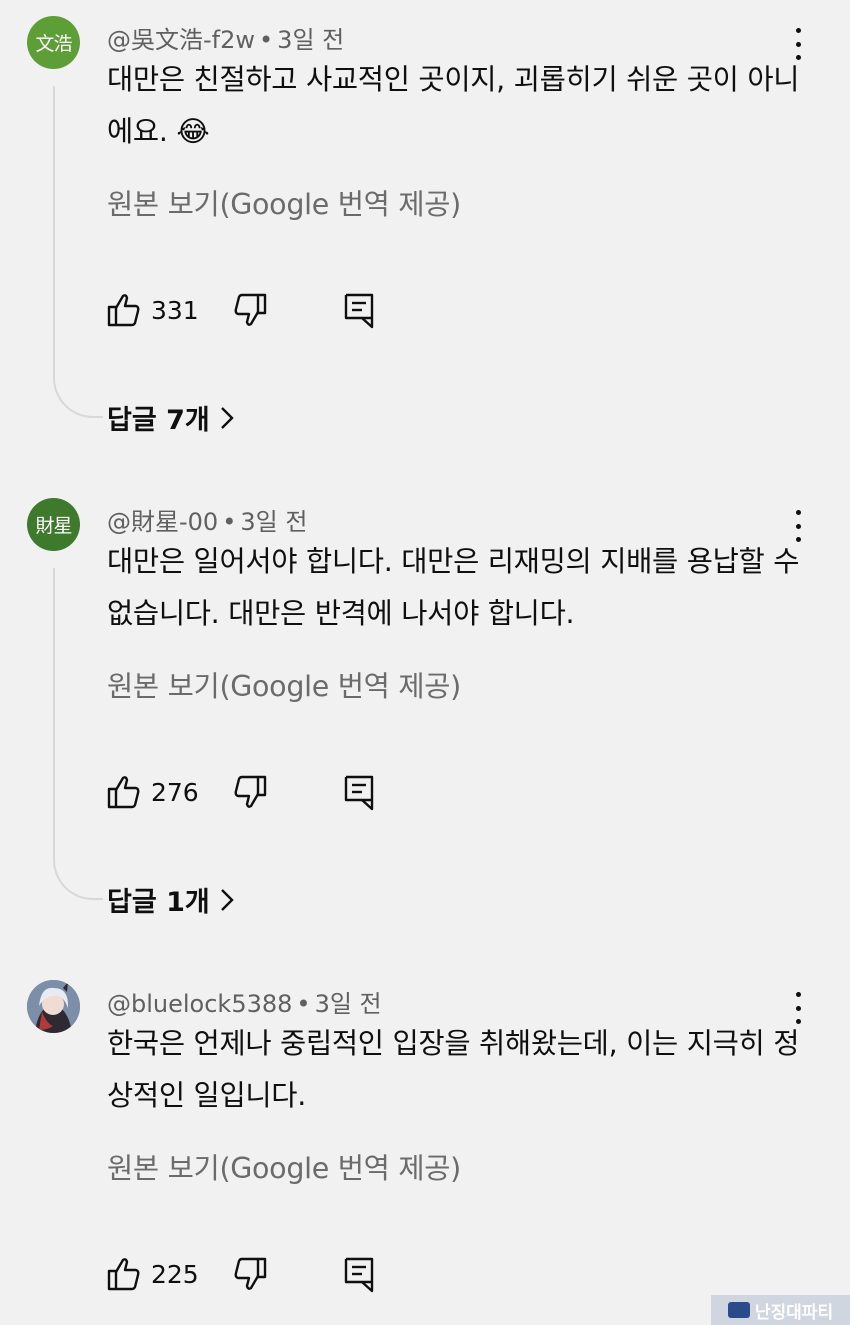 The height and width of the screenshot is (1325, 850). Describe the element at coordinates (453, 105) in the screenshot. I see `comment-text: 대만은 친절하고 사교적인 곳이지, 괴롭히기 쉬운 곳이 아니에요. 😂` at that location.